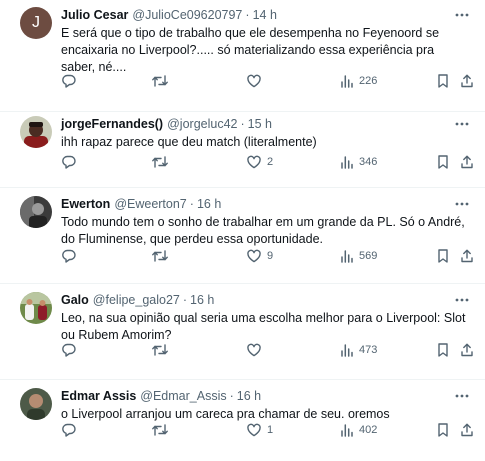 The width and height of the screenshot is (485, 461). Describe the element at coordinates (266, 204) in the screenshot. I see `tweet-header: Ewerton @Eweerton7 · 16 h` at that location.